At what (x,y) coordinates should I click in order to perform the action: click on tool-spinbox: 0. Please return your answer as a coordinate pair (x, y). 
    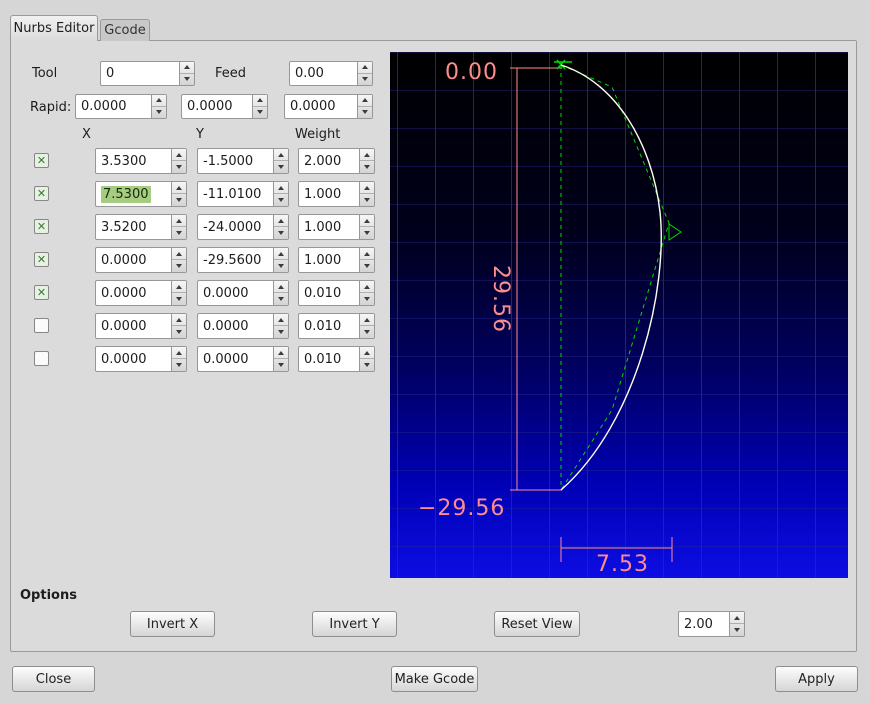
    Looking at the image, I should click on (147, 73).